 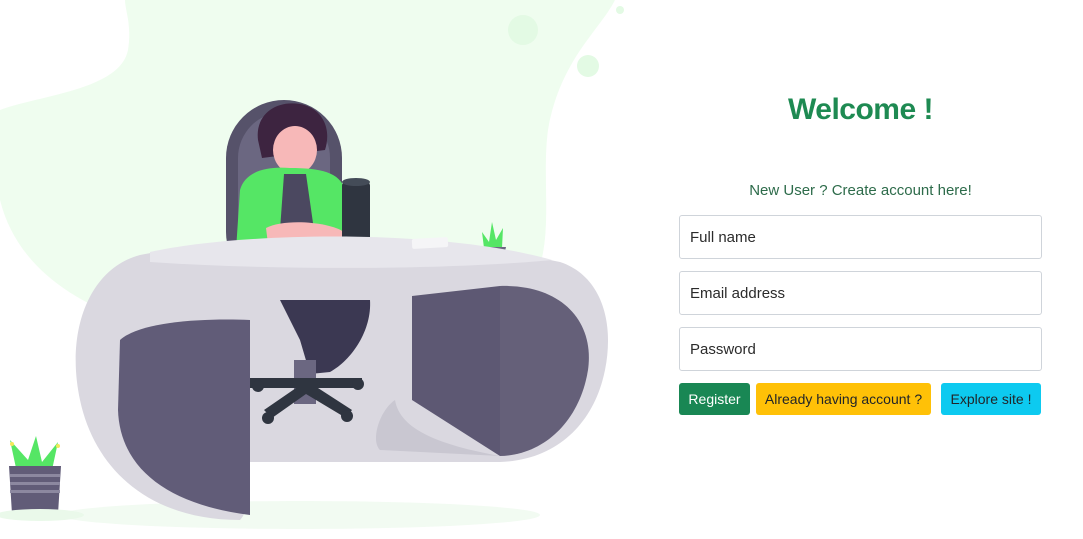 What do you see at coordinates (860, 237) in the screenshot?
I see `full-name-input` at bounding box center [860, 237].